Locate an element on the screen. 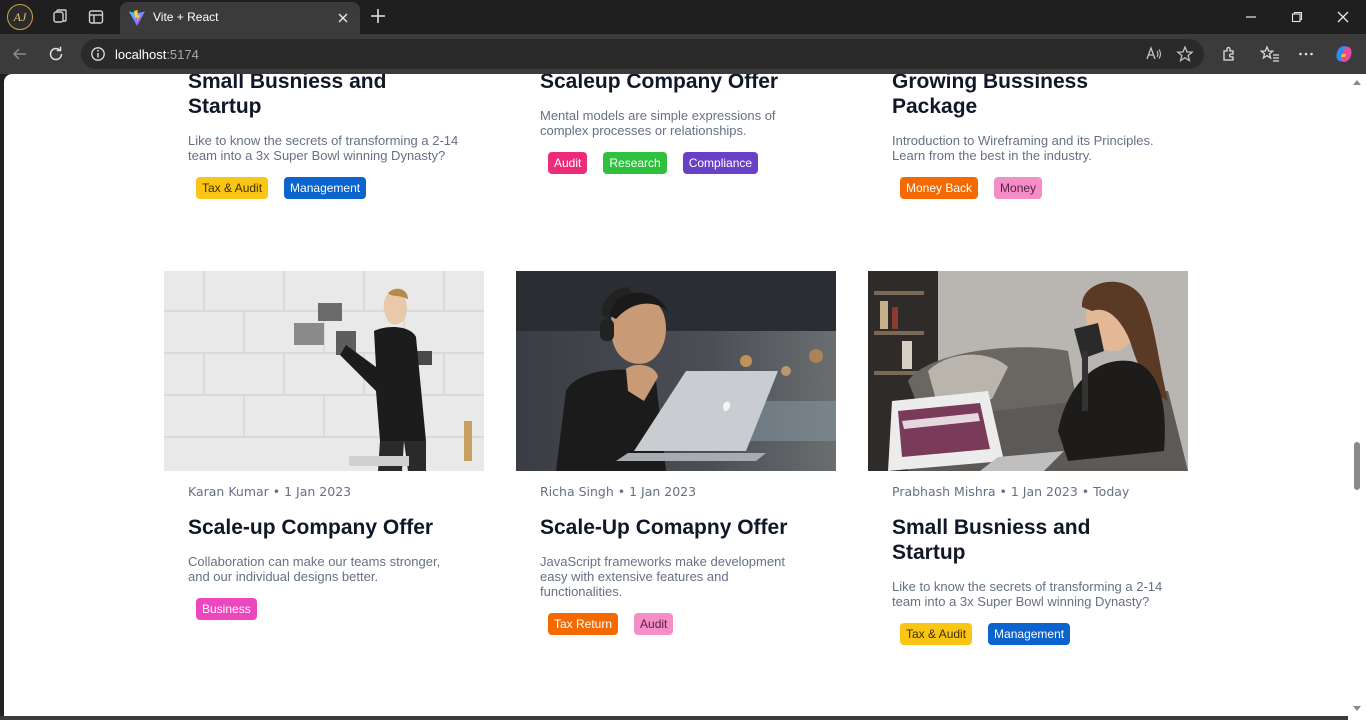 The image size is (1366, 720). tag-chip: Money Back is located at coordinates (939, 188).